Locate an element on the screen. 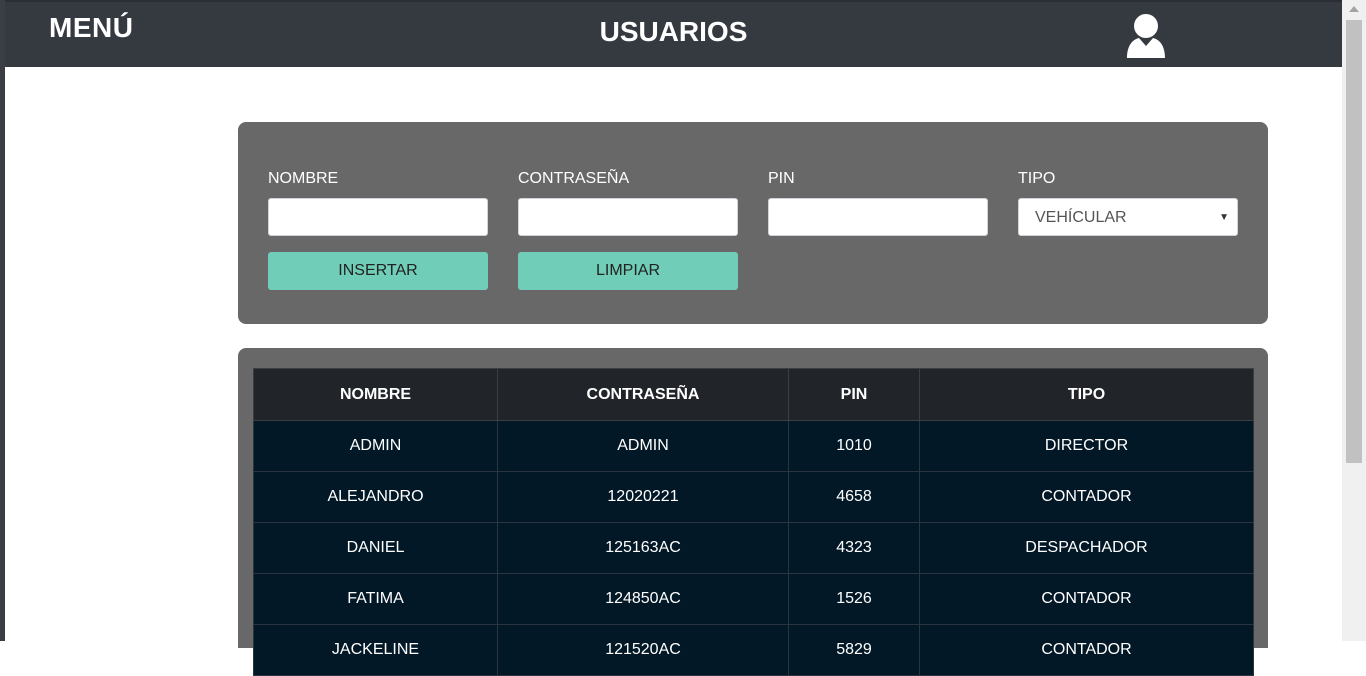  cell-tipo: DESPACHADOR is located at coordinates (1086, 548).